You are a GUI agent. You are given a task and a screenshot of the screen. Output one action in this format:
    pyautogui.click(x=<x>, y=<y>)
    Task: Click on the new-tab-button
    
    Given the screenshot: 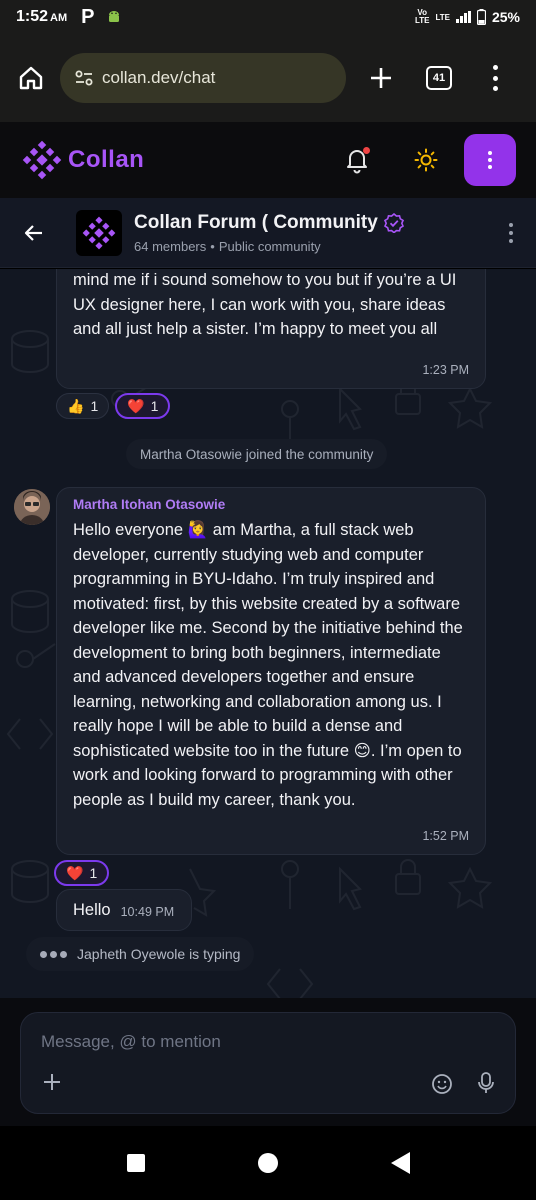 What is the action you would take?
    pyautogui.click(x=381, y=78)
    